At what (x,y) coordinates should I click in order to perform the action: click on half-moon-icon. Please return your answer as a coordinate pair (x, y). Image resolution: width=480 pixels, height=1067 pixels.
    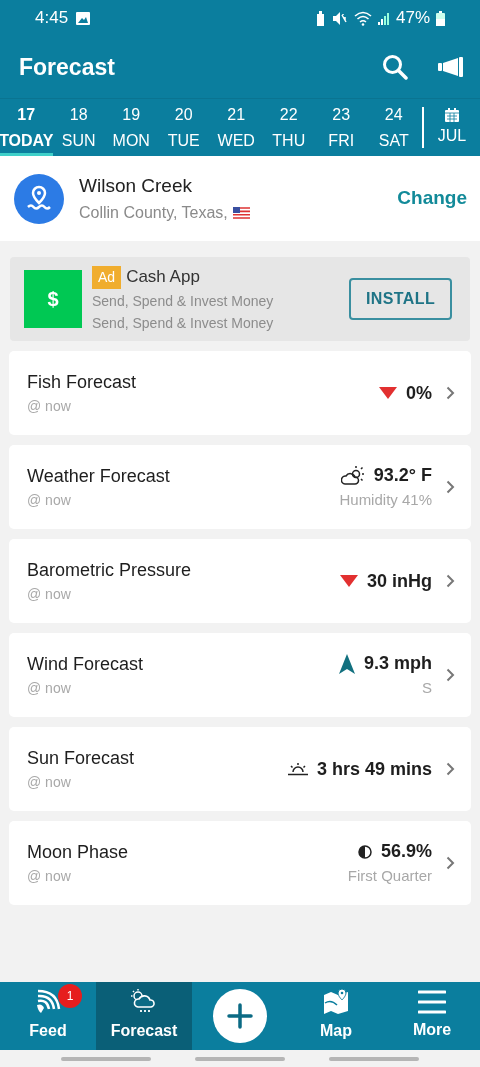
    Looking at the image, I should click on (364, 851).